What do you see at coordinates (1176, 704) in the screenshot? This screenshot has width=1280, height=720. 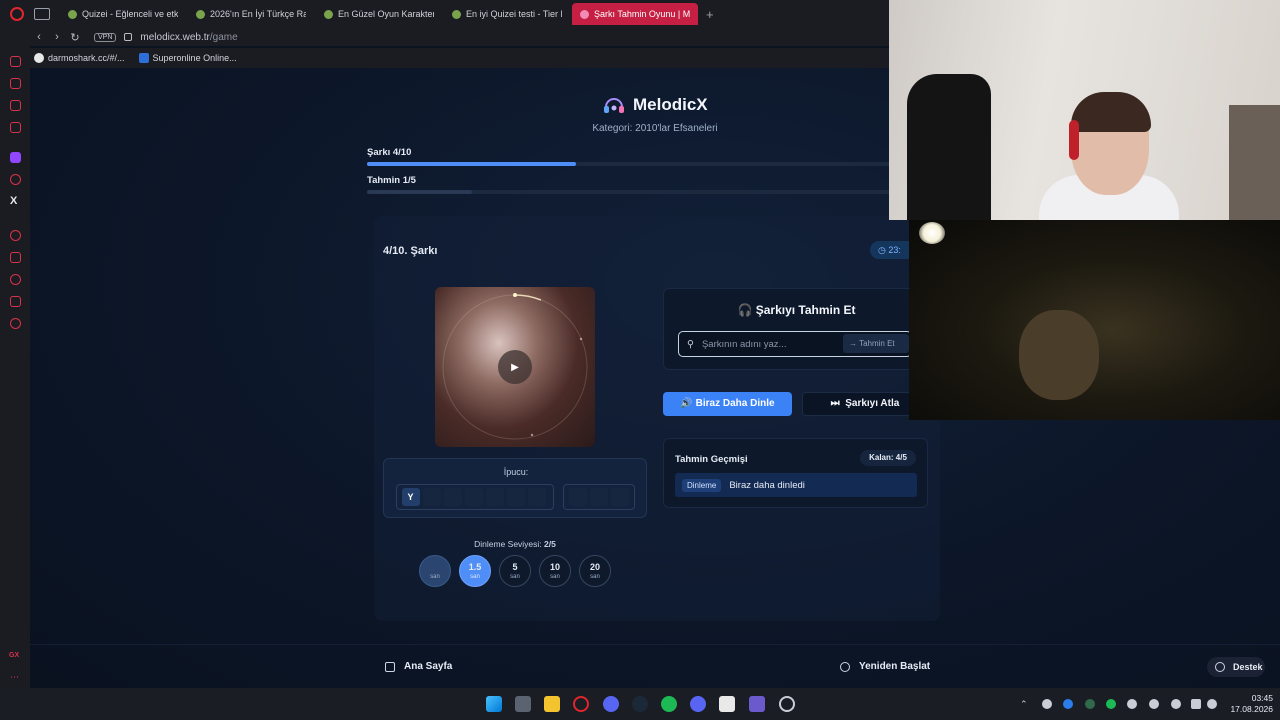 I see `microphone-icon` at bounding box center [1176, 704].